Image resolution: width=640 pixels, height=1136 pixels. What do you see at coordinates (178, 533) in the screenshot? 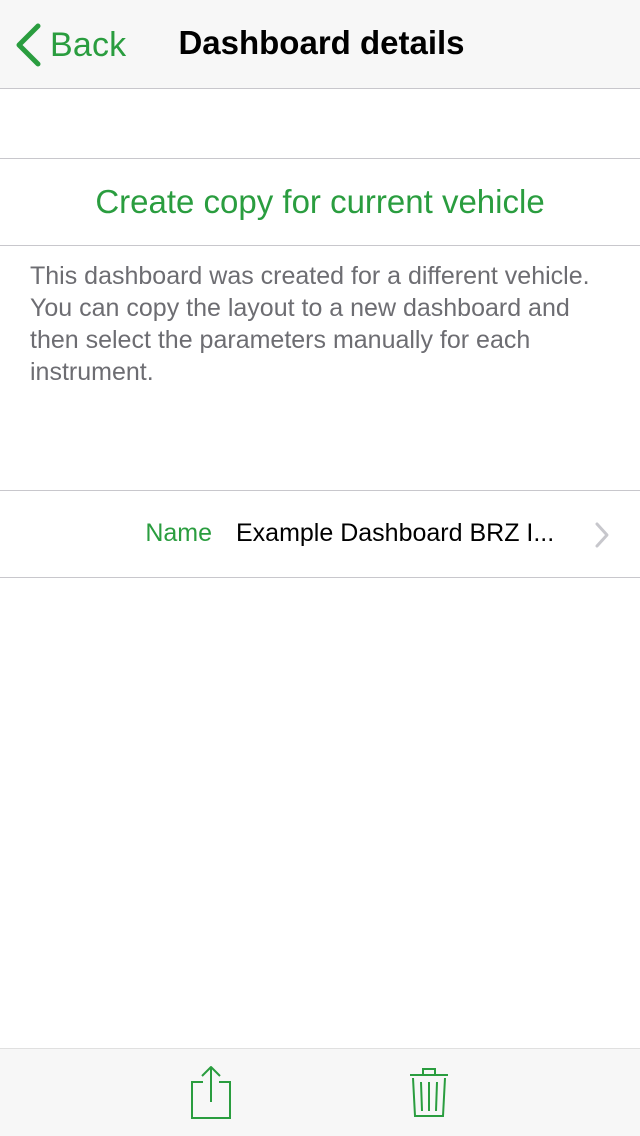
I see `name-label: Name` at bounding box center [178, 533].